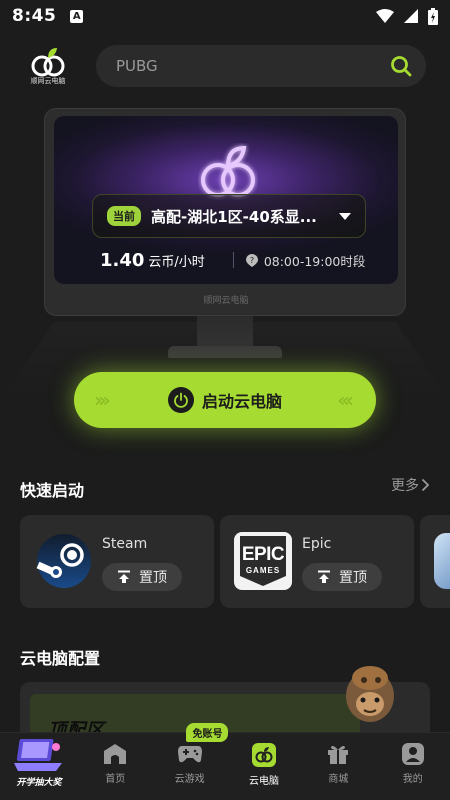 The width and height of the screenshot is (450, 800). What do you see at coordinates (225, 333) in the screenshot?
I see `monitor-stand` at bounding box center [225, 333].